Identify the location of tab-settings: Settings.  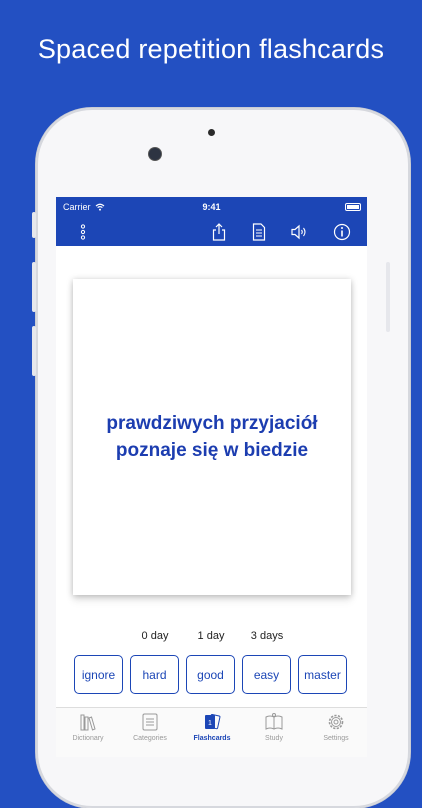
(336, 727).